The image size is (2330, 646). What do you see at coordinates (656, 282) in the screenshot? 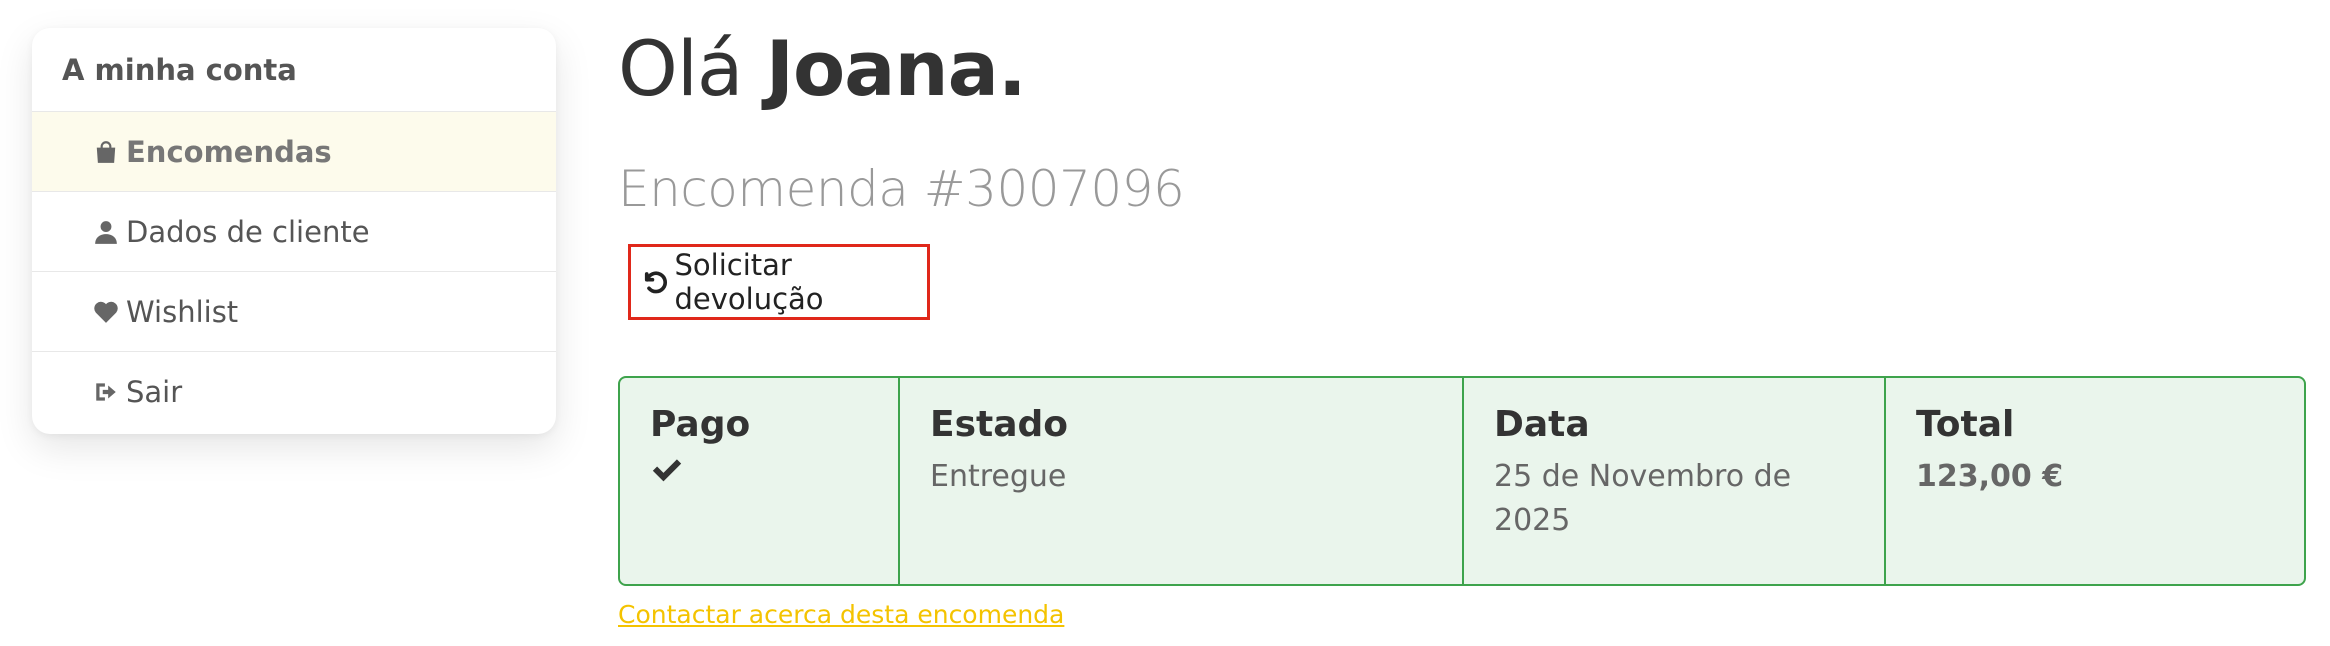
I see `undo-icon` at bounding box center [656, 282].